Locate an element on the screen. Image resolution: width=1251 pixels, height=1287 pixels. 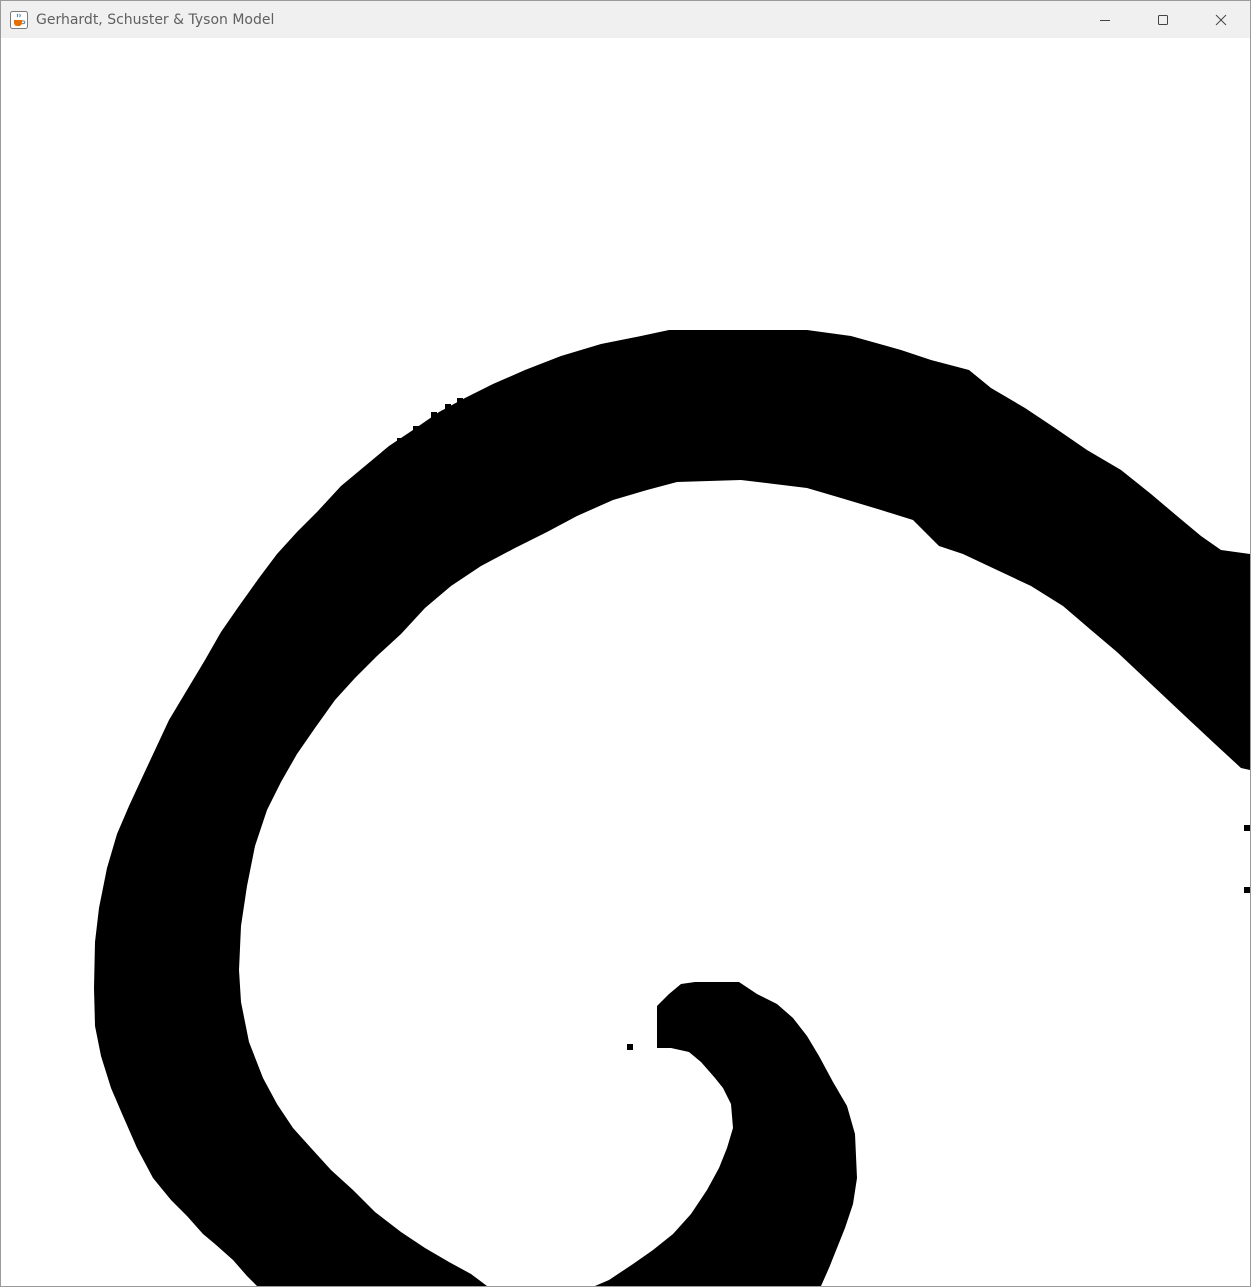
maximize-icon is located at coordinates (1163, 19).